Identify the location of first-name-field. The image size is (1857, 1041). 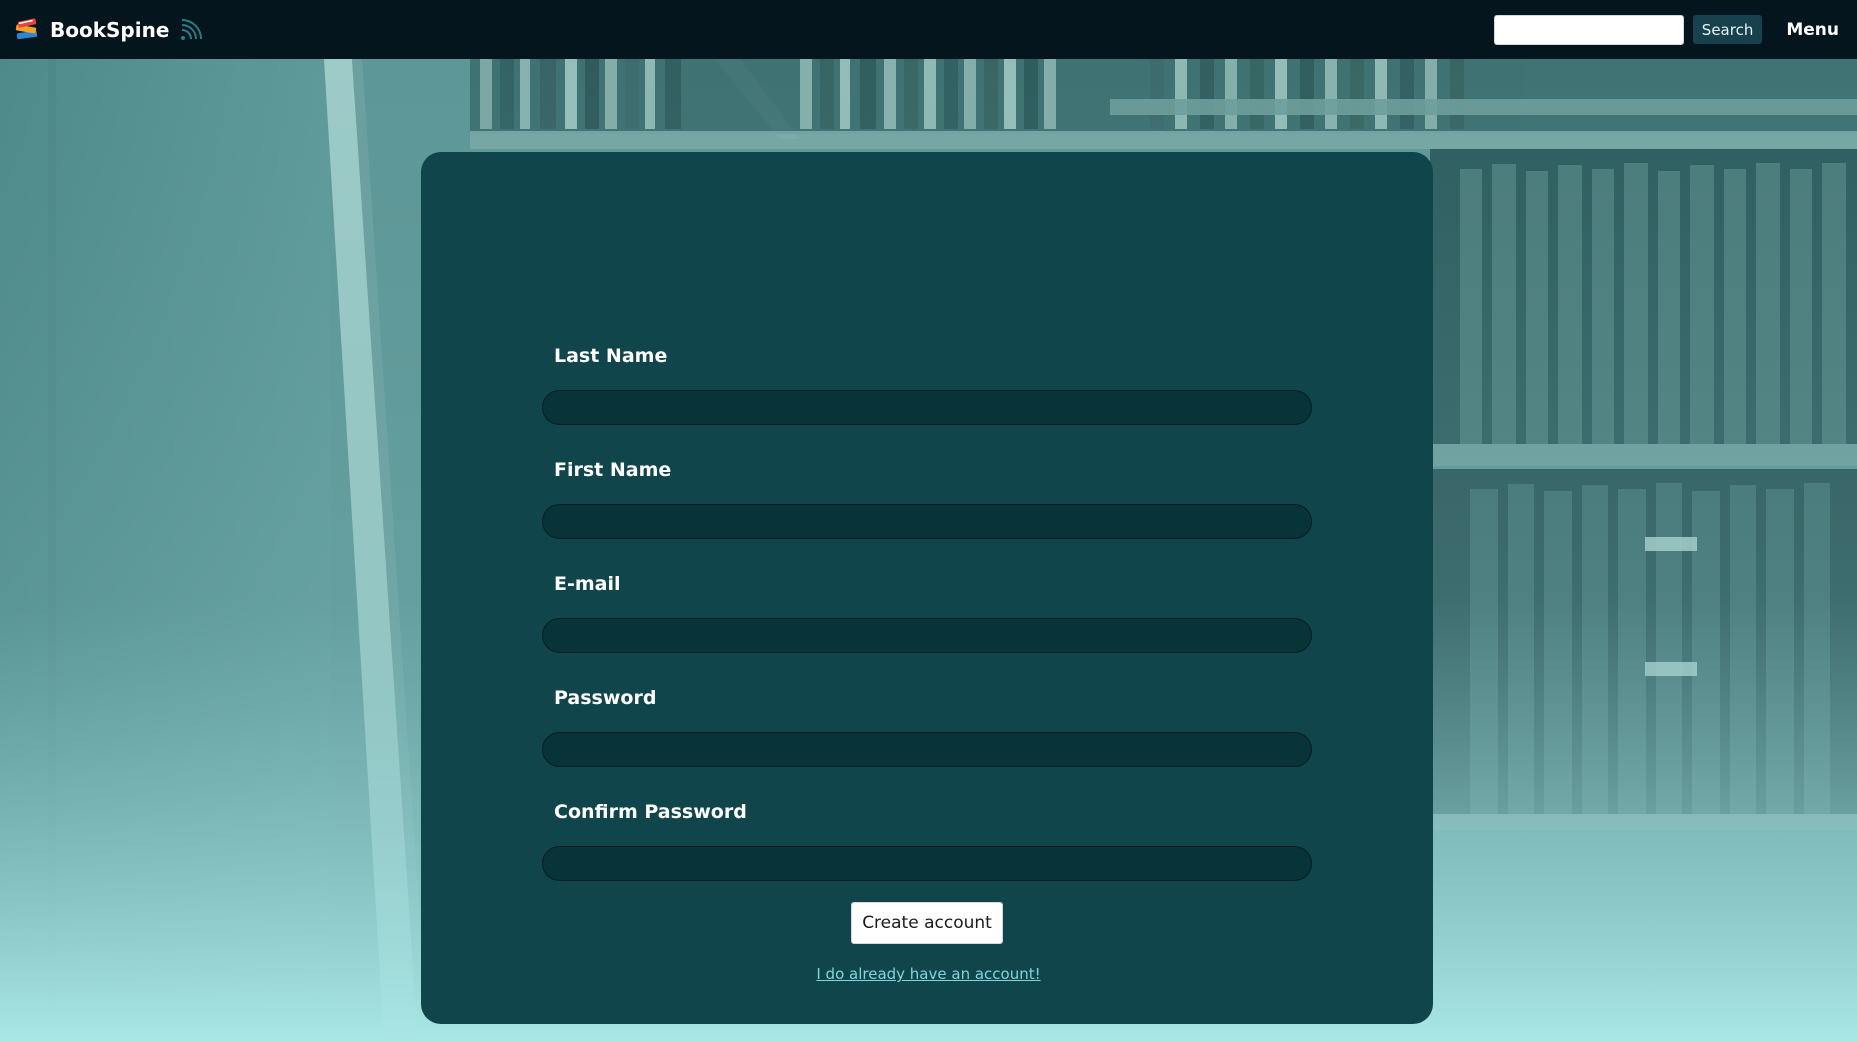
(927, 521).